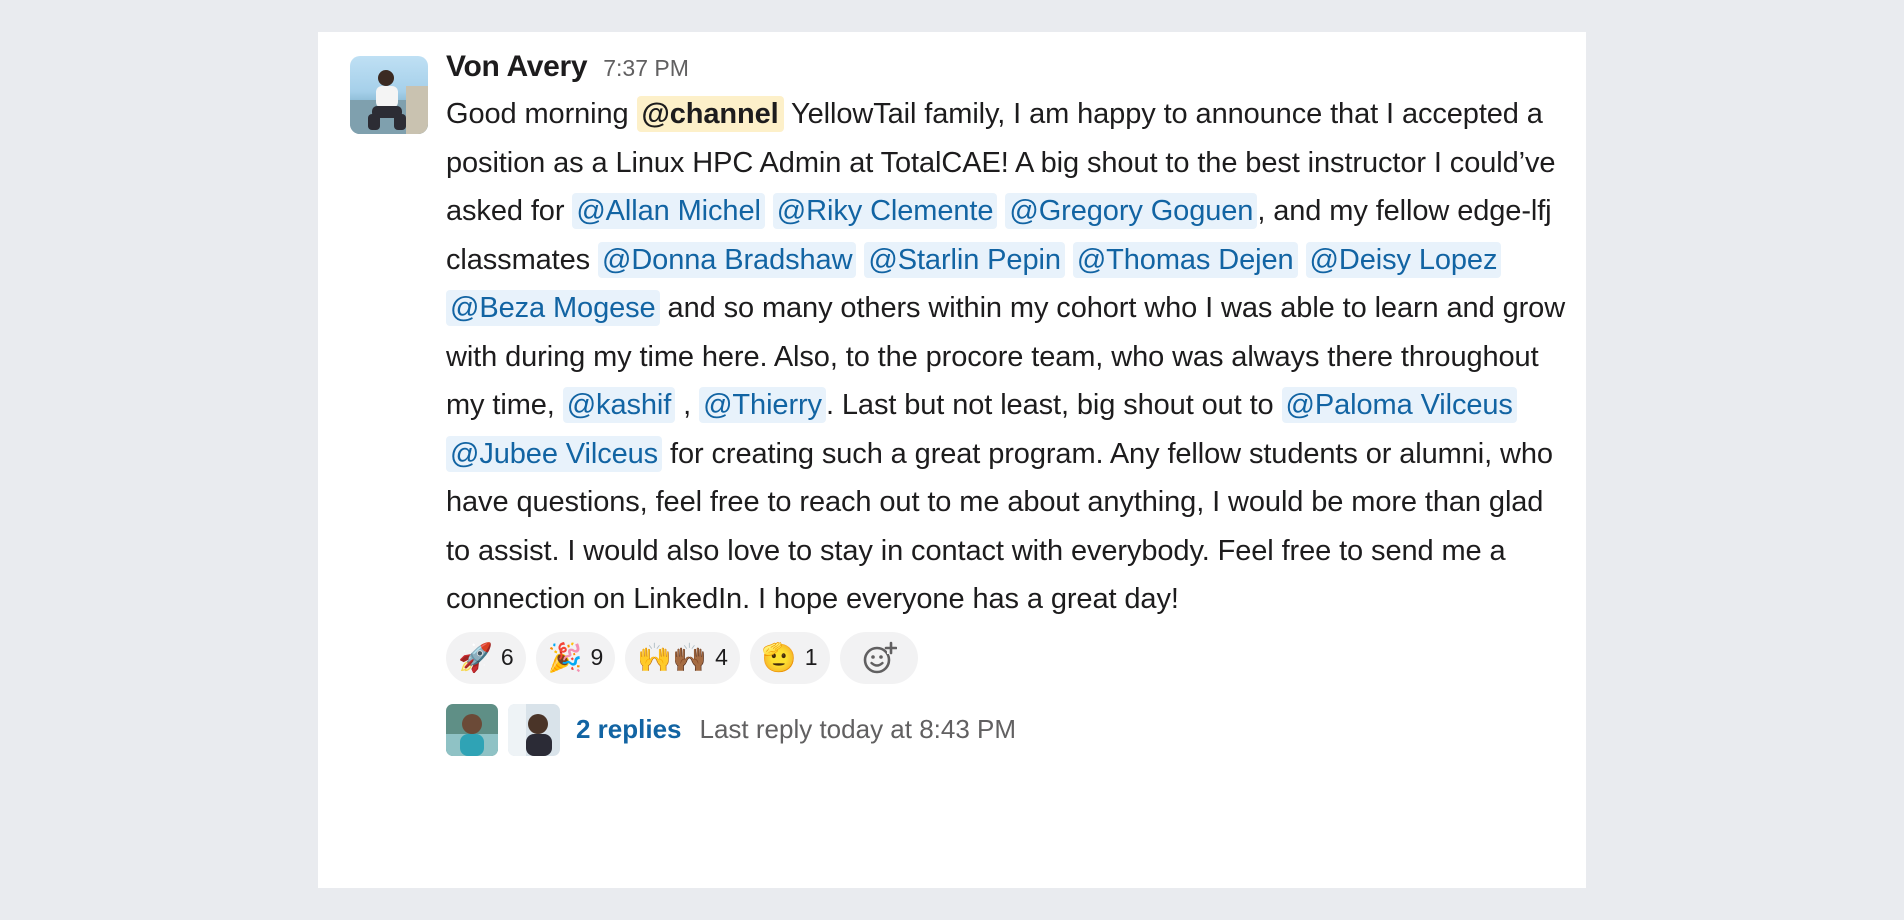  What do you see at coordinates (553, 308) in the screenshot?
I see `user-mention-beza-mogese: @Beza Mogese` at bounding box center [553, 308].